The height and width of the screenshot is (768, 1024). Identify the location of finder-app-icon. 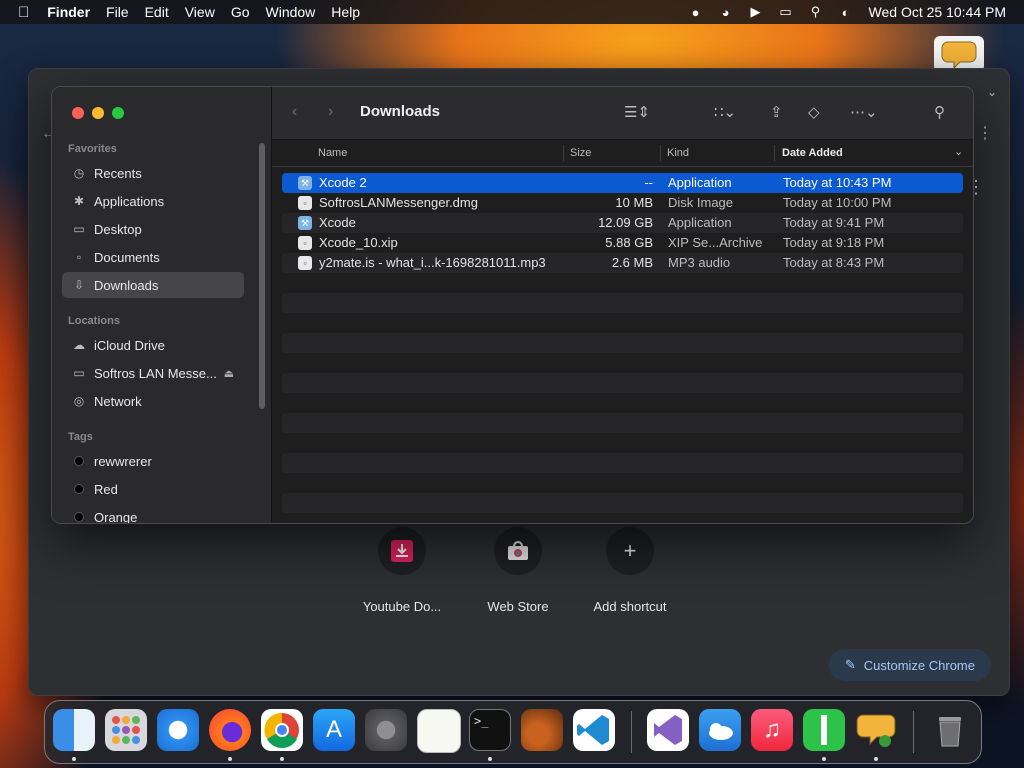
(74, 730).